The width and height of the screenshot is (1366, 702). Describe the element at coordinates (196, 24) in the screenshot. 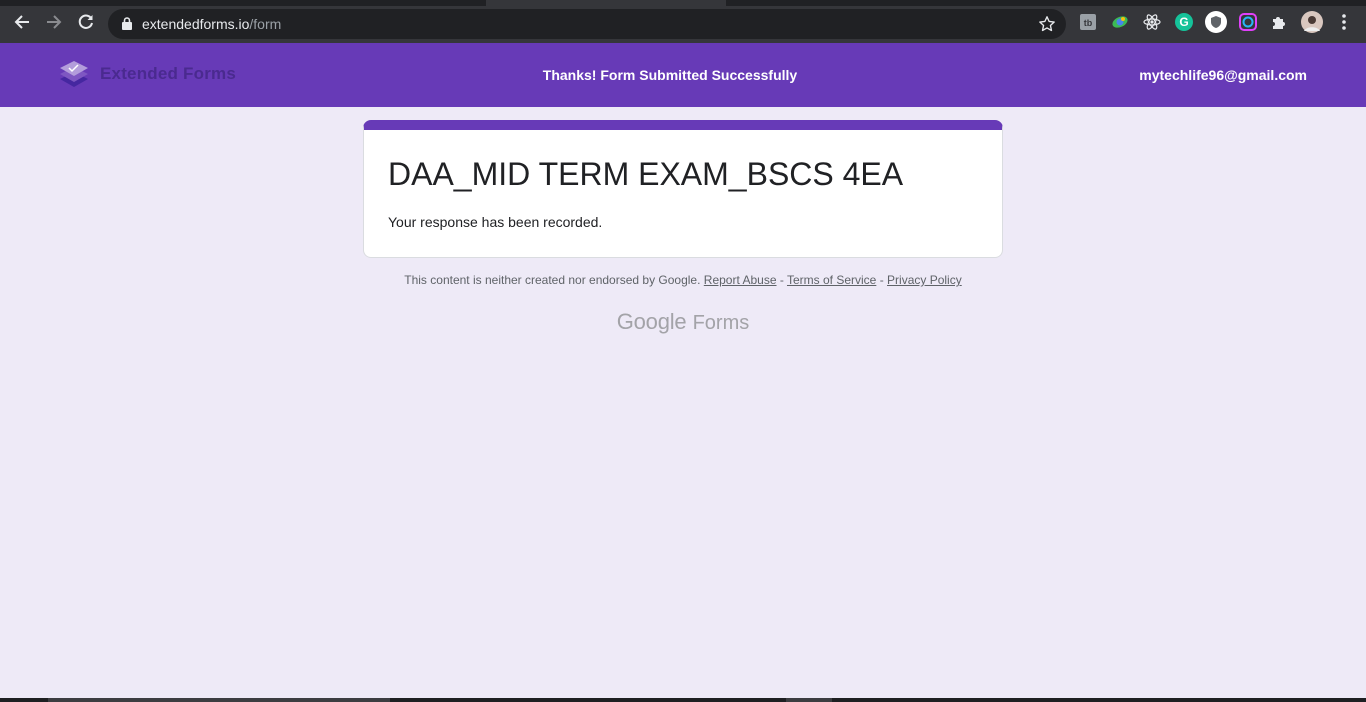

I see `url-domain: extendedforms.io` at that location.